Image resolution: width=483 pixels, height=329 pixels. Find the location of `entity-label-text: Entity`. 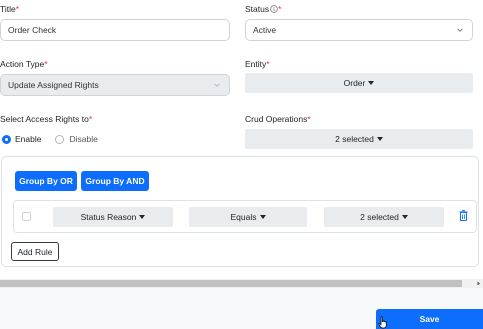

entity-label-text: Entity is located at coordinates (256, 64).